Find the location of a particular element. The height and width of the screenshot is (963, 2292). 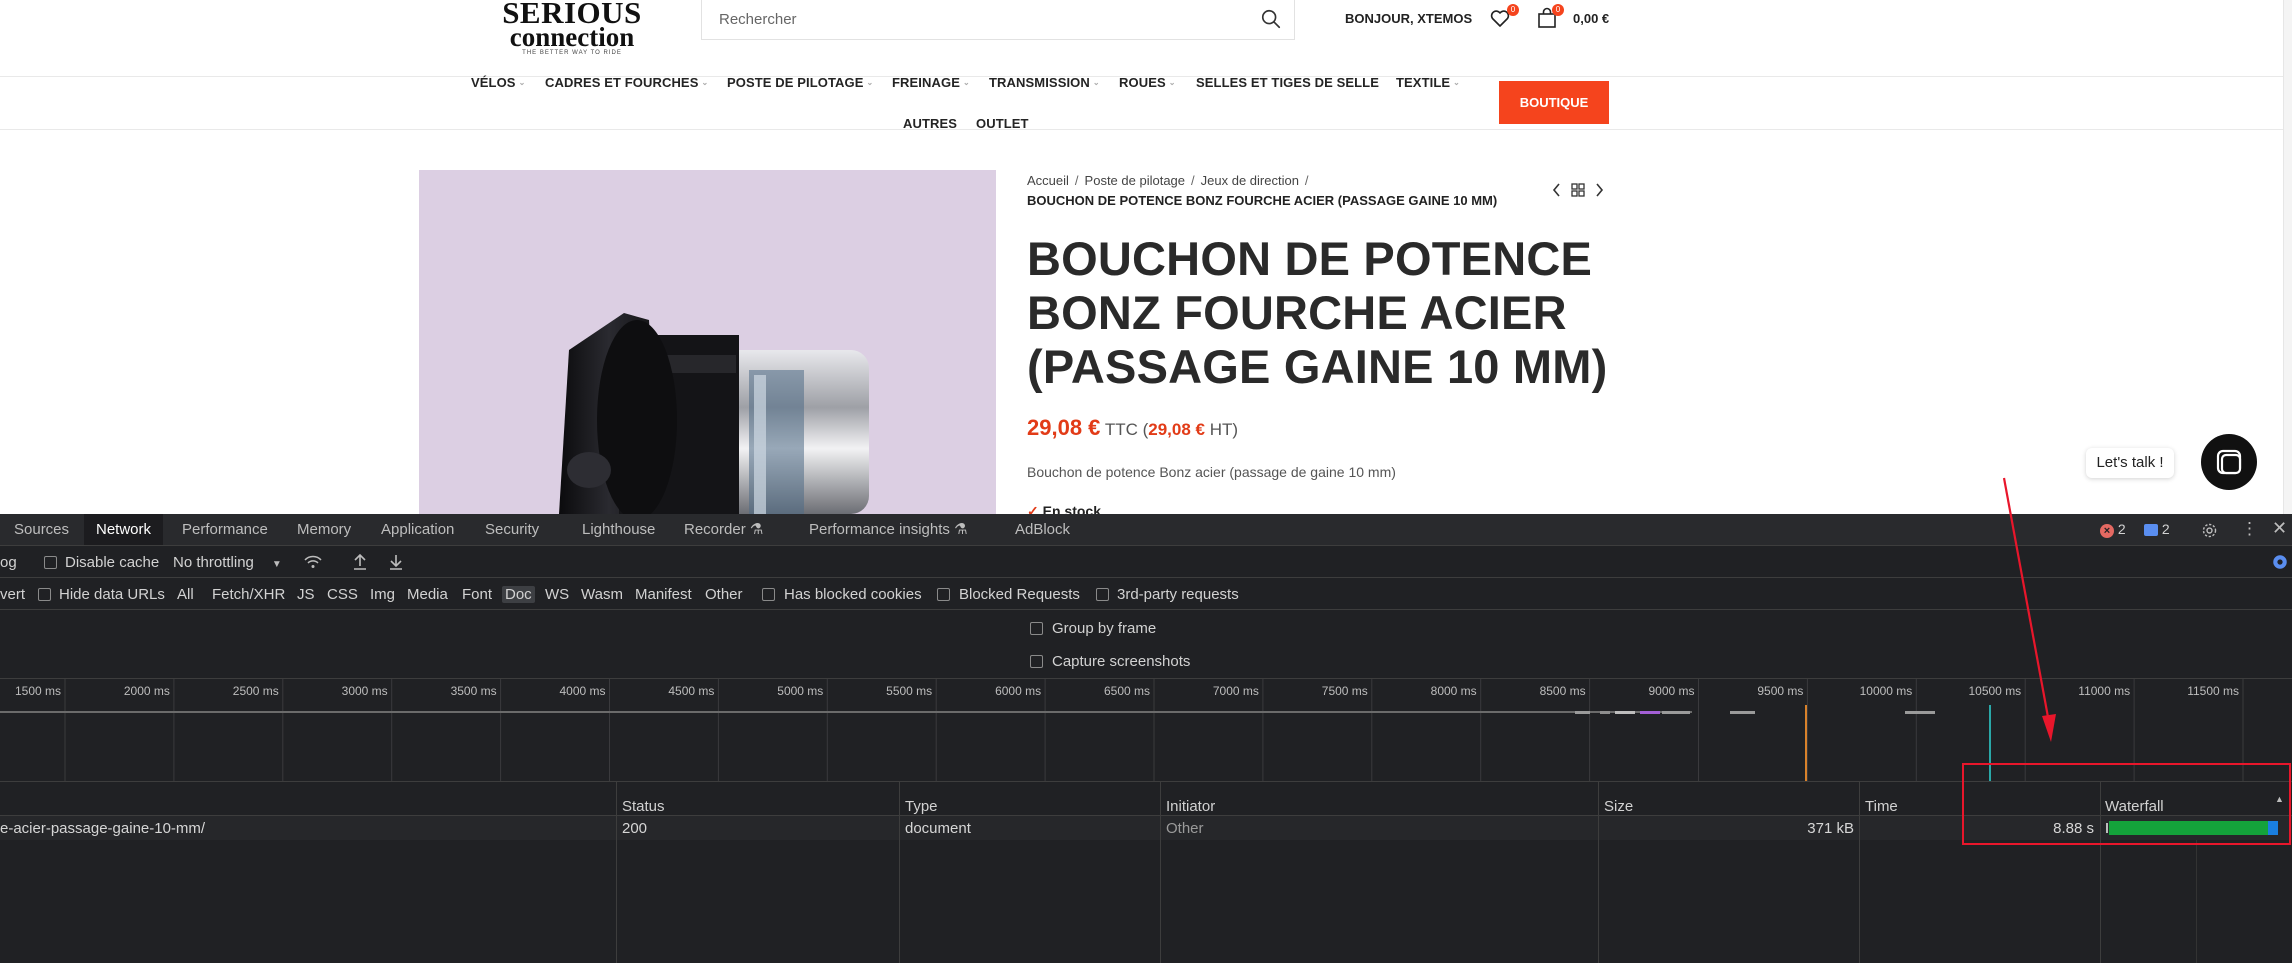

chat-button is located at coordinates (2229, 462).